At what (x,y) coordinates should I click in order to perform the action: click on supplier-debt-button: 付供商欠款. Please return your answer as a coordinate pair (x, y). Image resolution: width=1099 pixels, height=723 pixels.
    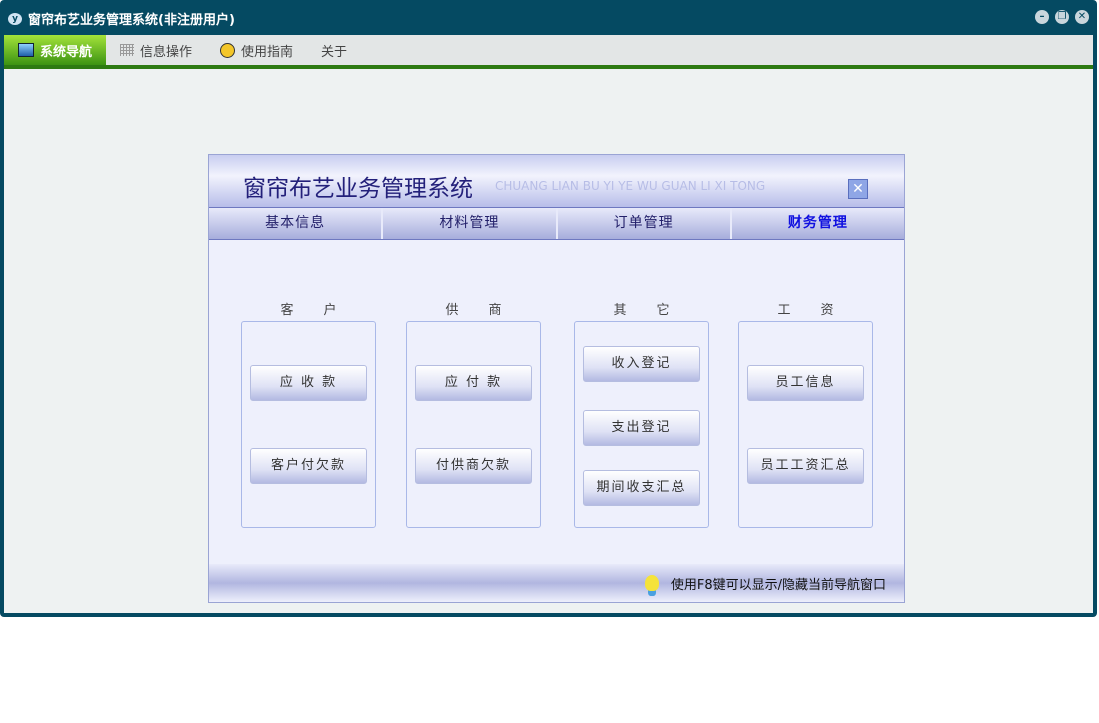
    Looking at the image, I should click on (473, 466).